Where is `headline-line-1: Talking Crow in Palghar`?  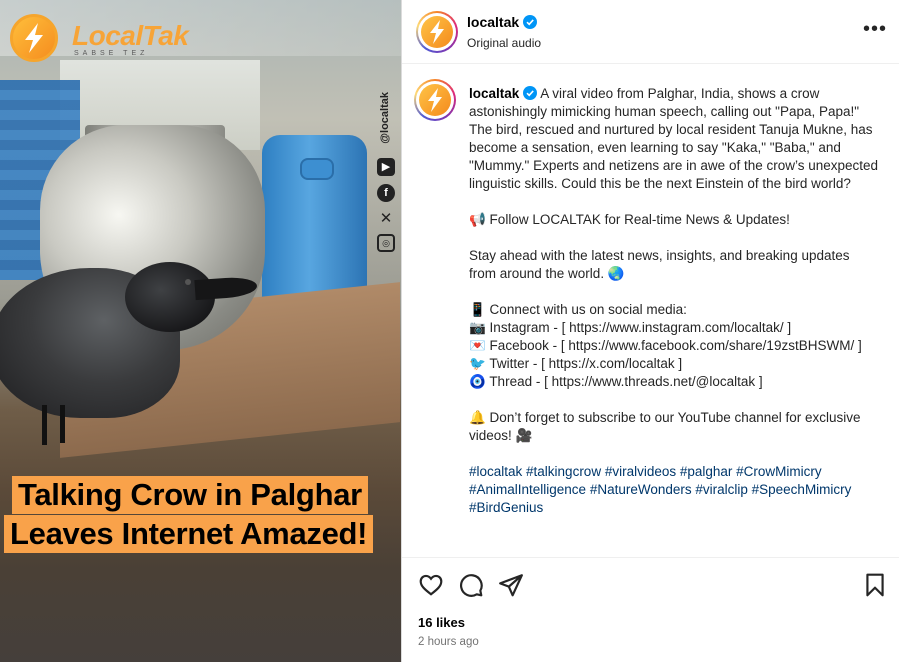 headline-line-1: Talking Crow in Palghar is located at coordinates (190, 495).